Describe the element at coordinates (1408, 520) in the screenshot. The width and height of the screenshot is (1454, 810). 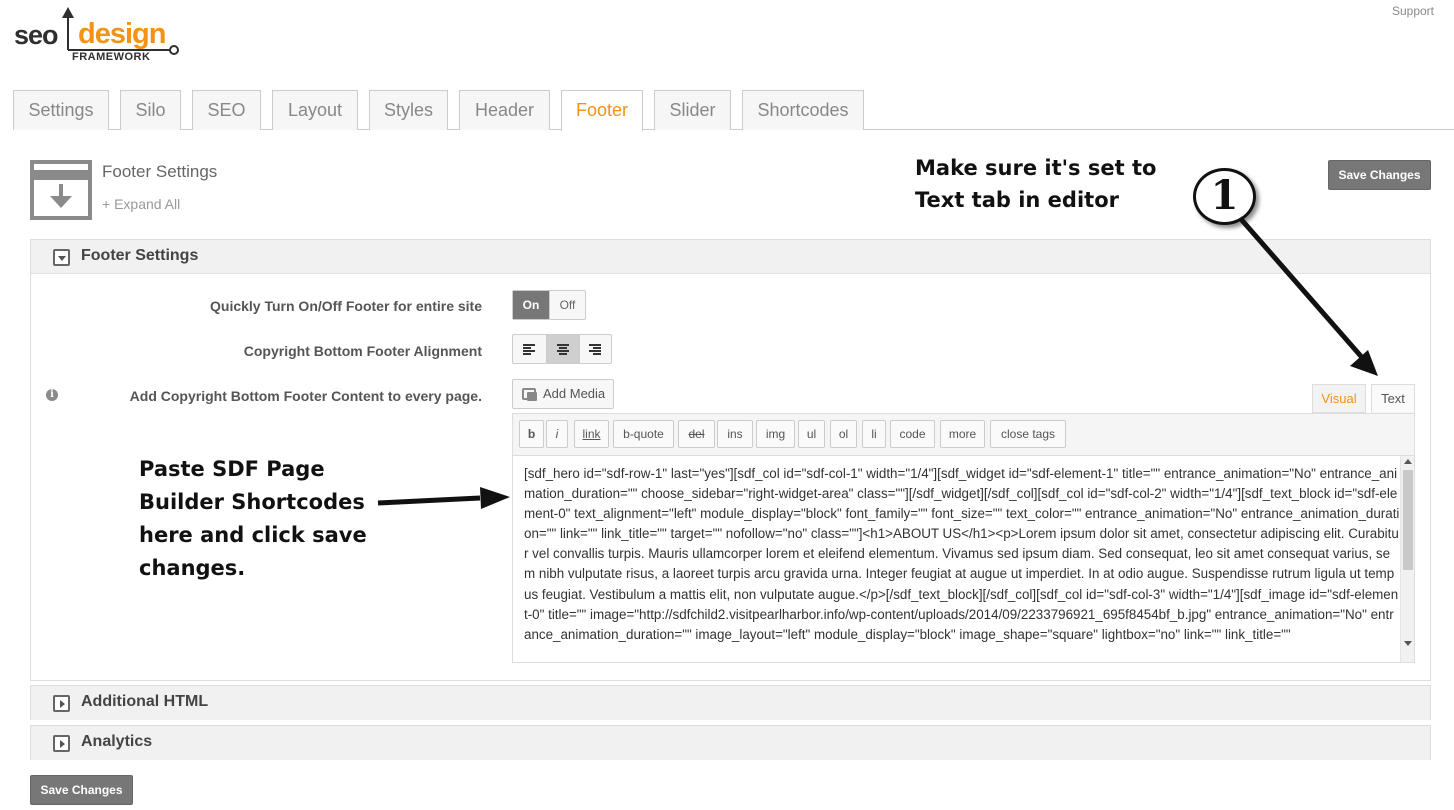
I see `scroll-thumb` at that location.